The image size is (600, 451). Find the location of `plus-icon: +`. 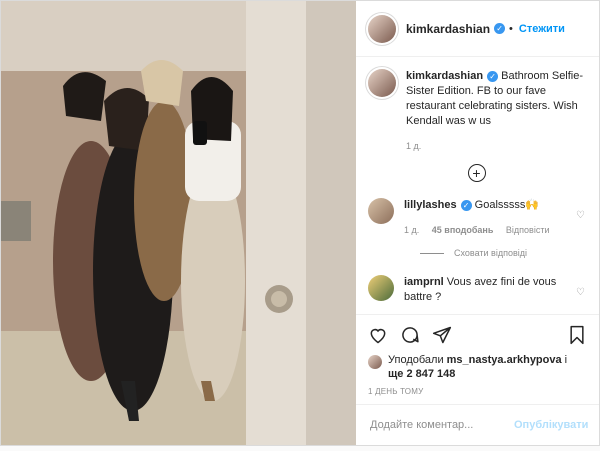

plus-icon: + is located at coordinates (476, 173).